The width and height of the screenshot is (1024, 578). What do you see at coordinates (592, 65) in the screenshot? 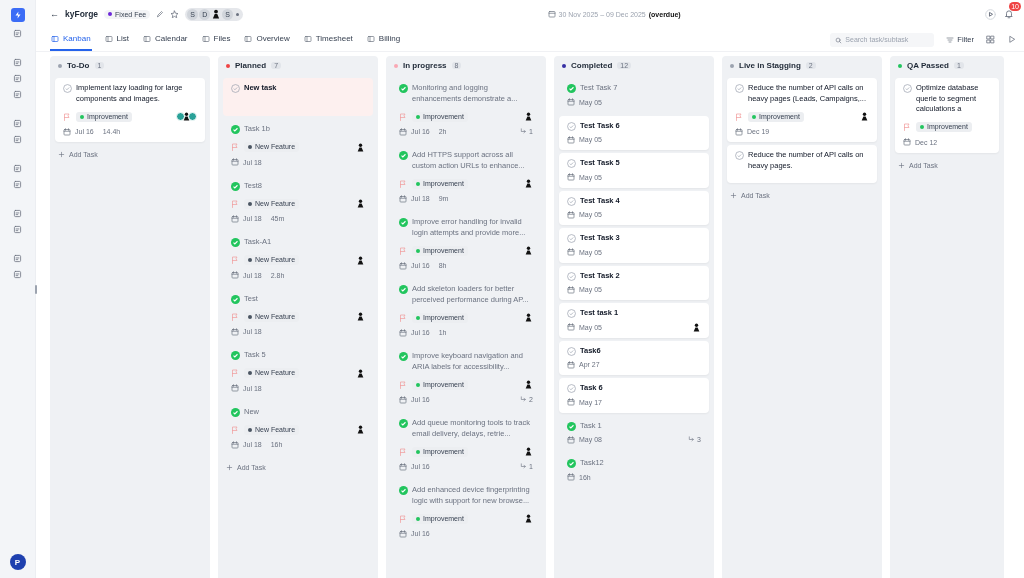
I see `column-title: Completed` at bounding box center [592, 65].